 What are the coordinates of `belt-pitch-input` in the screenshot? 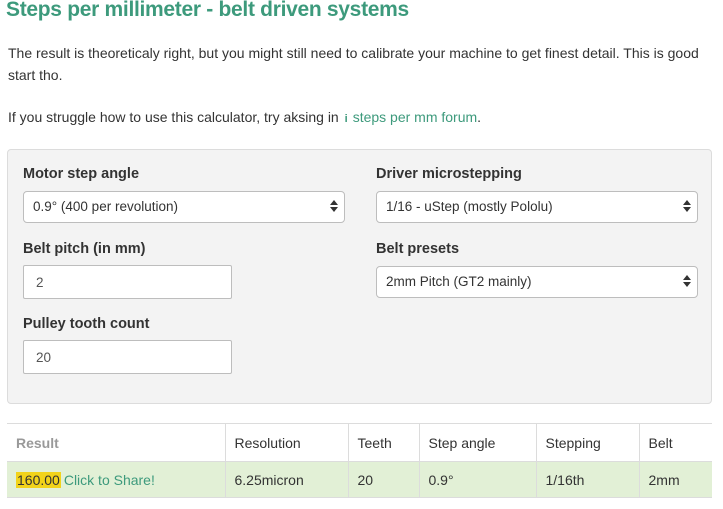 It's located at (127, 282).